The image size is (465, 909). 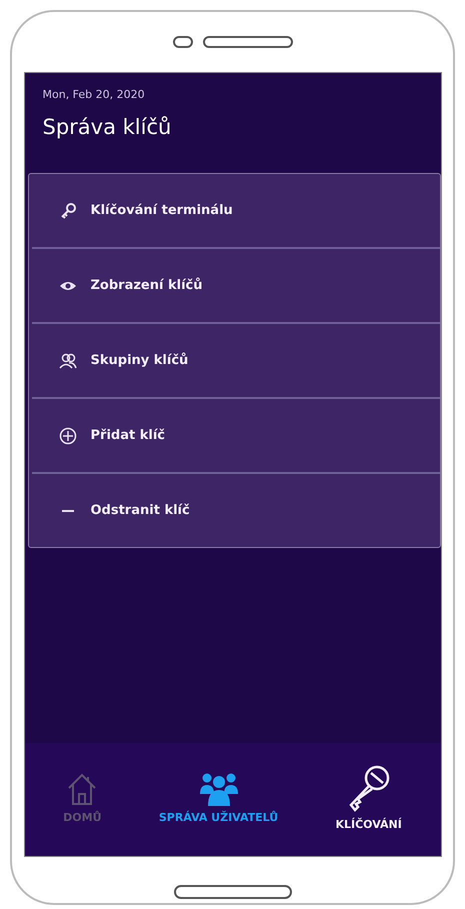 What do you see at coordinates (140, 510) in the screenshot?
I see `menu-item: Odstranit klíč` at bounding box center [140, 510].